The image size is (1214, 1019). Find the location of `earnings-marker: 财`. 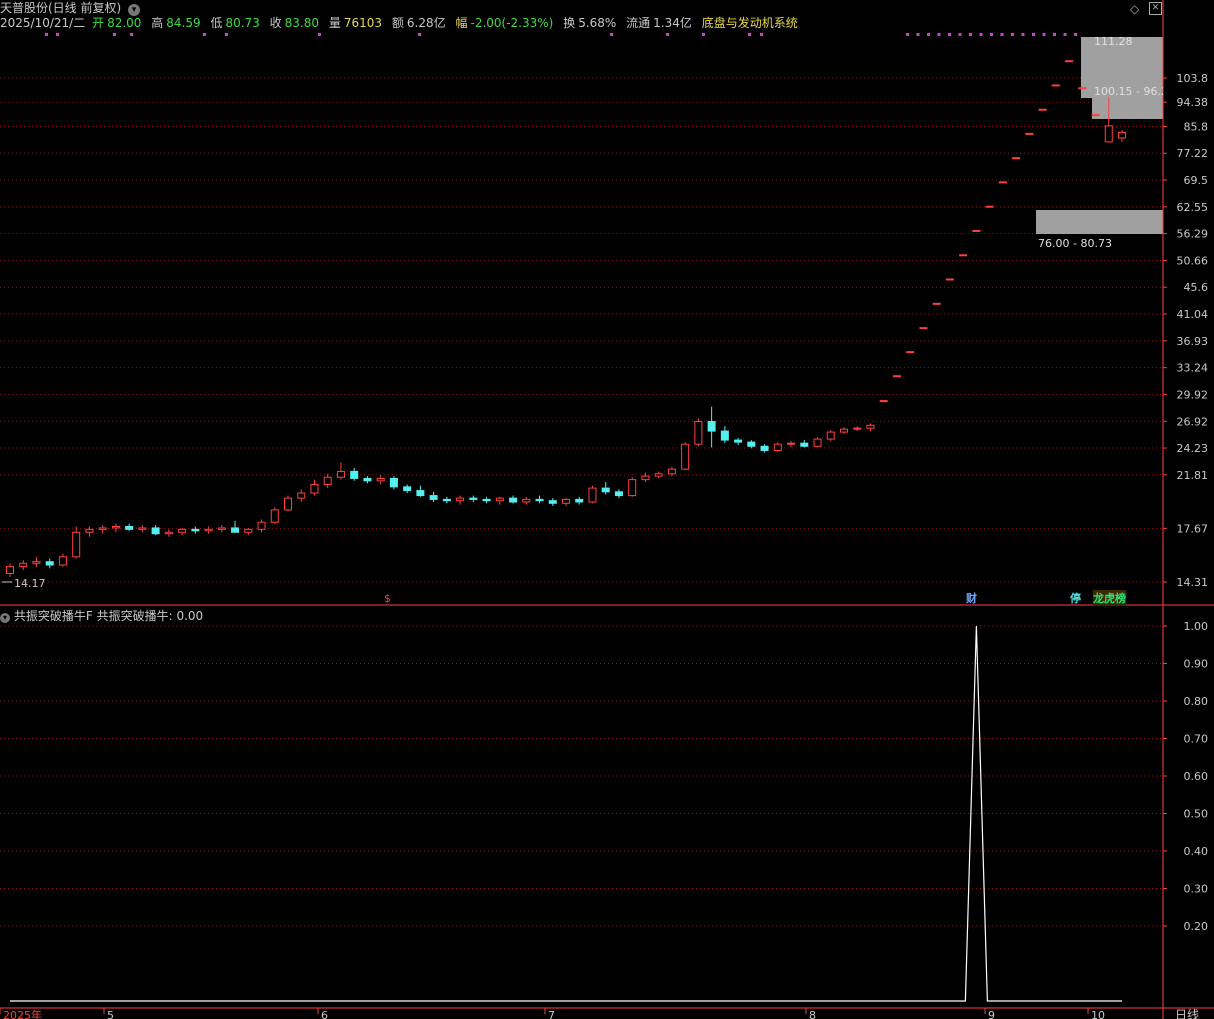

earnings-marker: 财 is located at coordinates (971, 598).